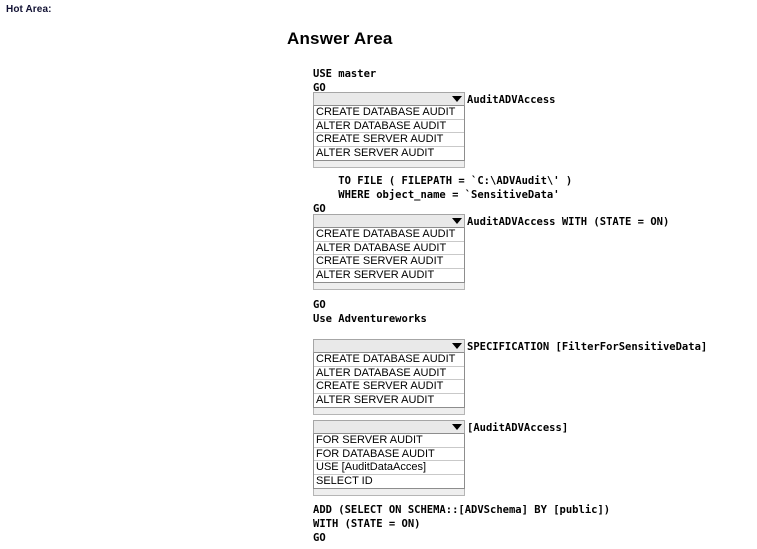 Image resolution: width=757 pixels, height=549 pixels. What do you see at coordinates (389, 99) in the screenshot?
I see `dropdown-1-head` at bounding box center [389, 99].